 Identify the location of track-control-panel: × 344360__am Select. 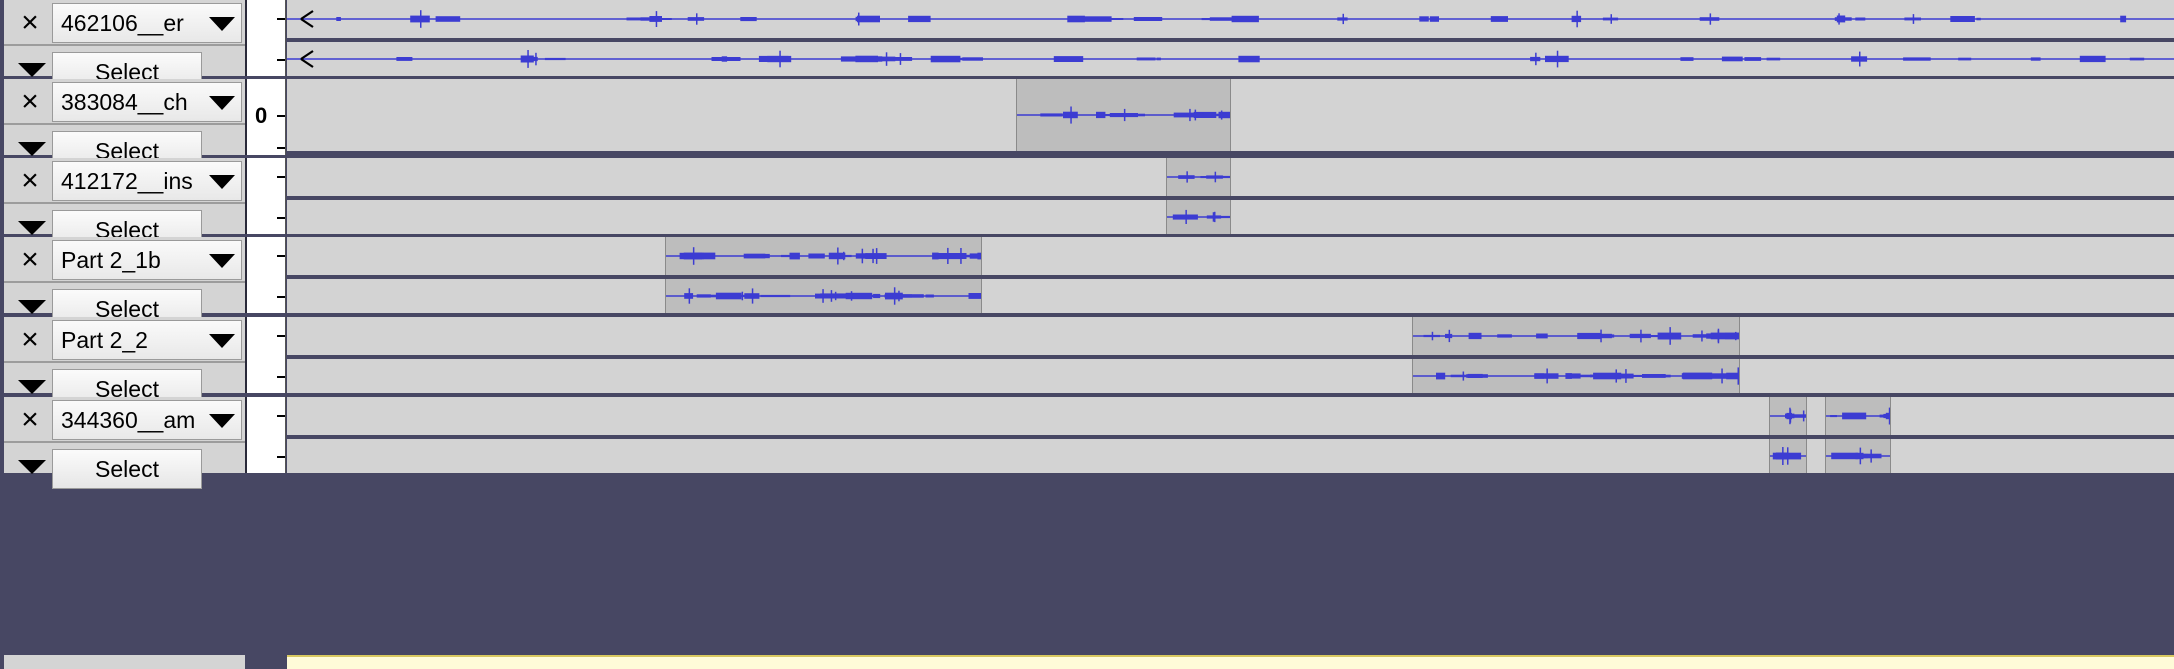
(125, 443).